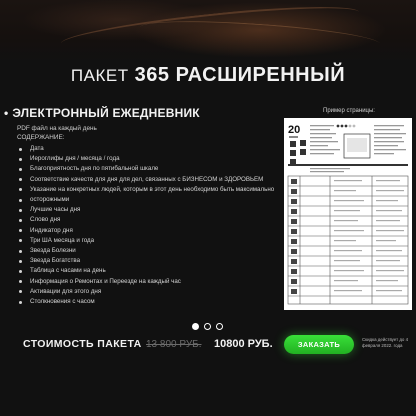 This screenshot has width=416, height=416. I want to click on example-label: Пример страницы:, so click(349, 111).